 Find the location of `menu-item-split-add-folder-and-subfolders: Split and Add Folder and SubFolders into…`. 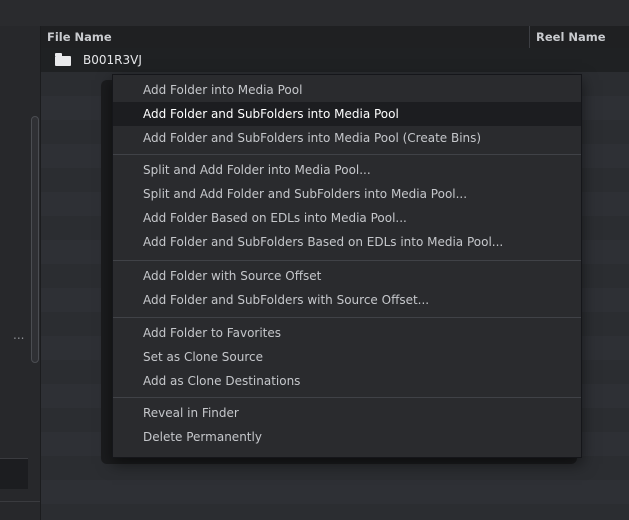

menu-item-split-add-folder-and-subfolders: Split and Add Folder and SubFolders into… is located at coordinates (347, 194).